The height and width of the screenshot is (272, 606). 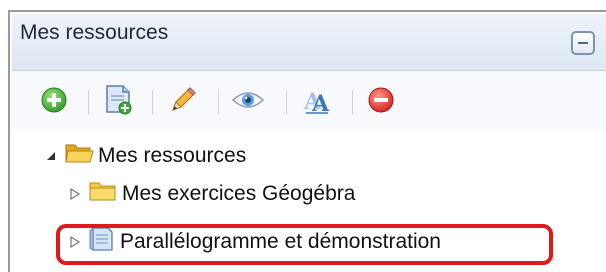 I want to click on rename-text-icon: A A, so click(x=316, y=102).